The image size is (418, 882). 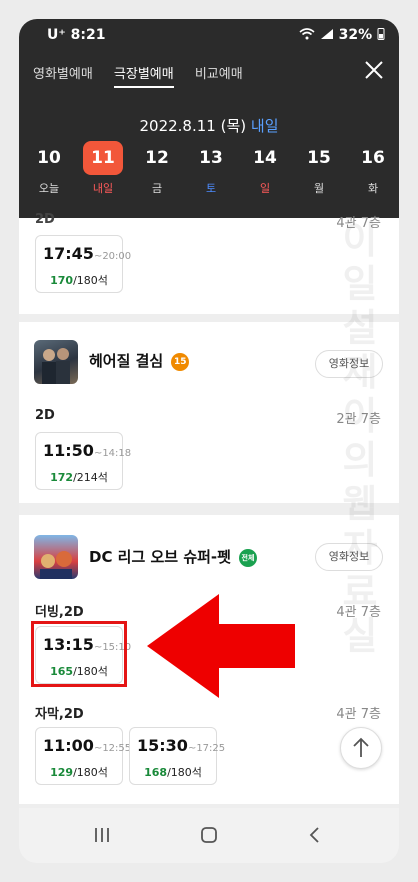 What do you see at coordinates (360, 636) in the screenshot?
I see `watermark-char: 실` at bounding box center [360, 636].